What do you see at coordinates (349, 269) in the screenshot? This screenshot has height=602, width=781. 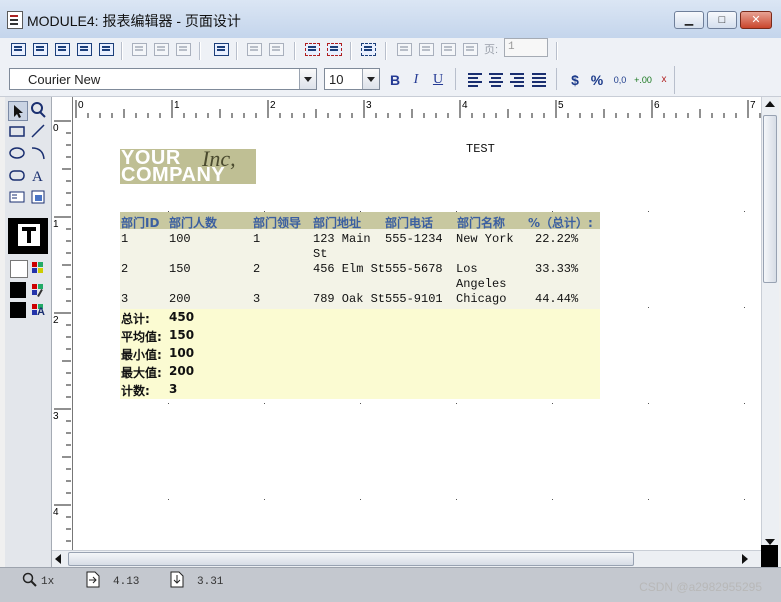 I see `cell-address: 456 Elm St` at bounding box center [349, 269].